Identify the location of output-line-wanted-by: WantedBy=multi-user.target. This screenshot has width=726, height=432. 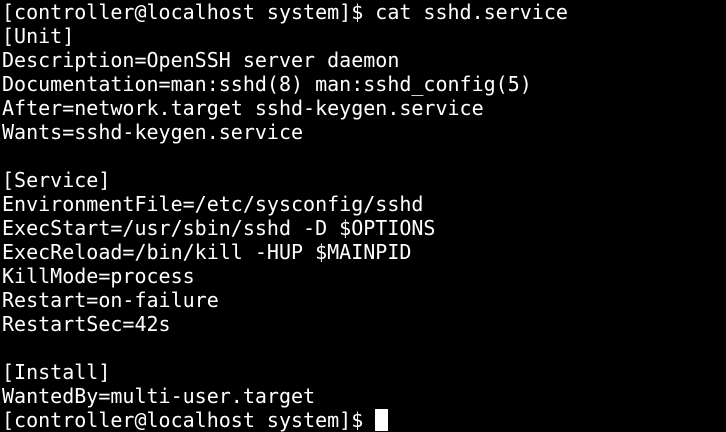
(159, 396).